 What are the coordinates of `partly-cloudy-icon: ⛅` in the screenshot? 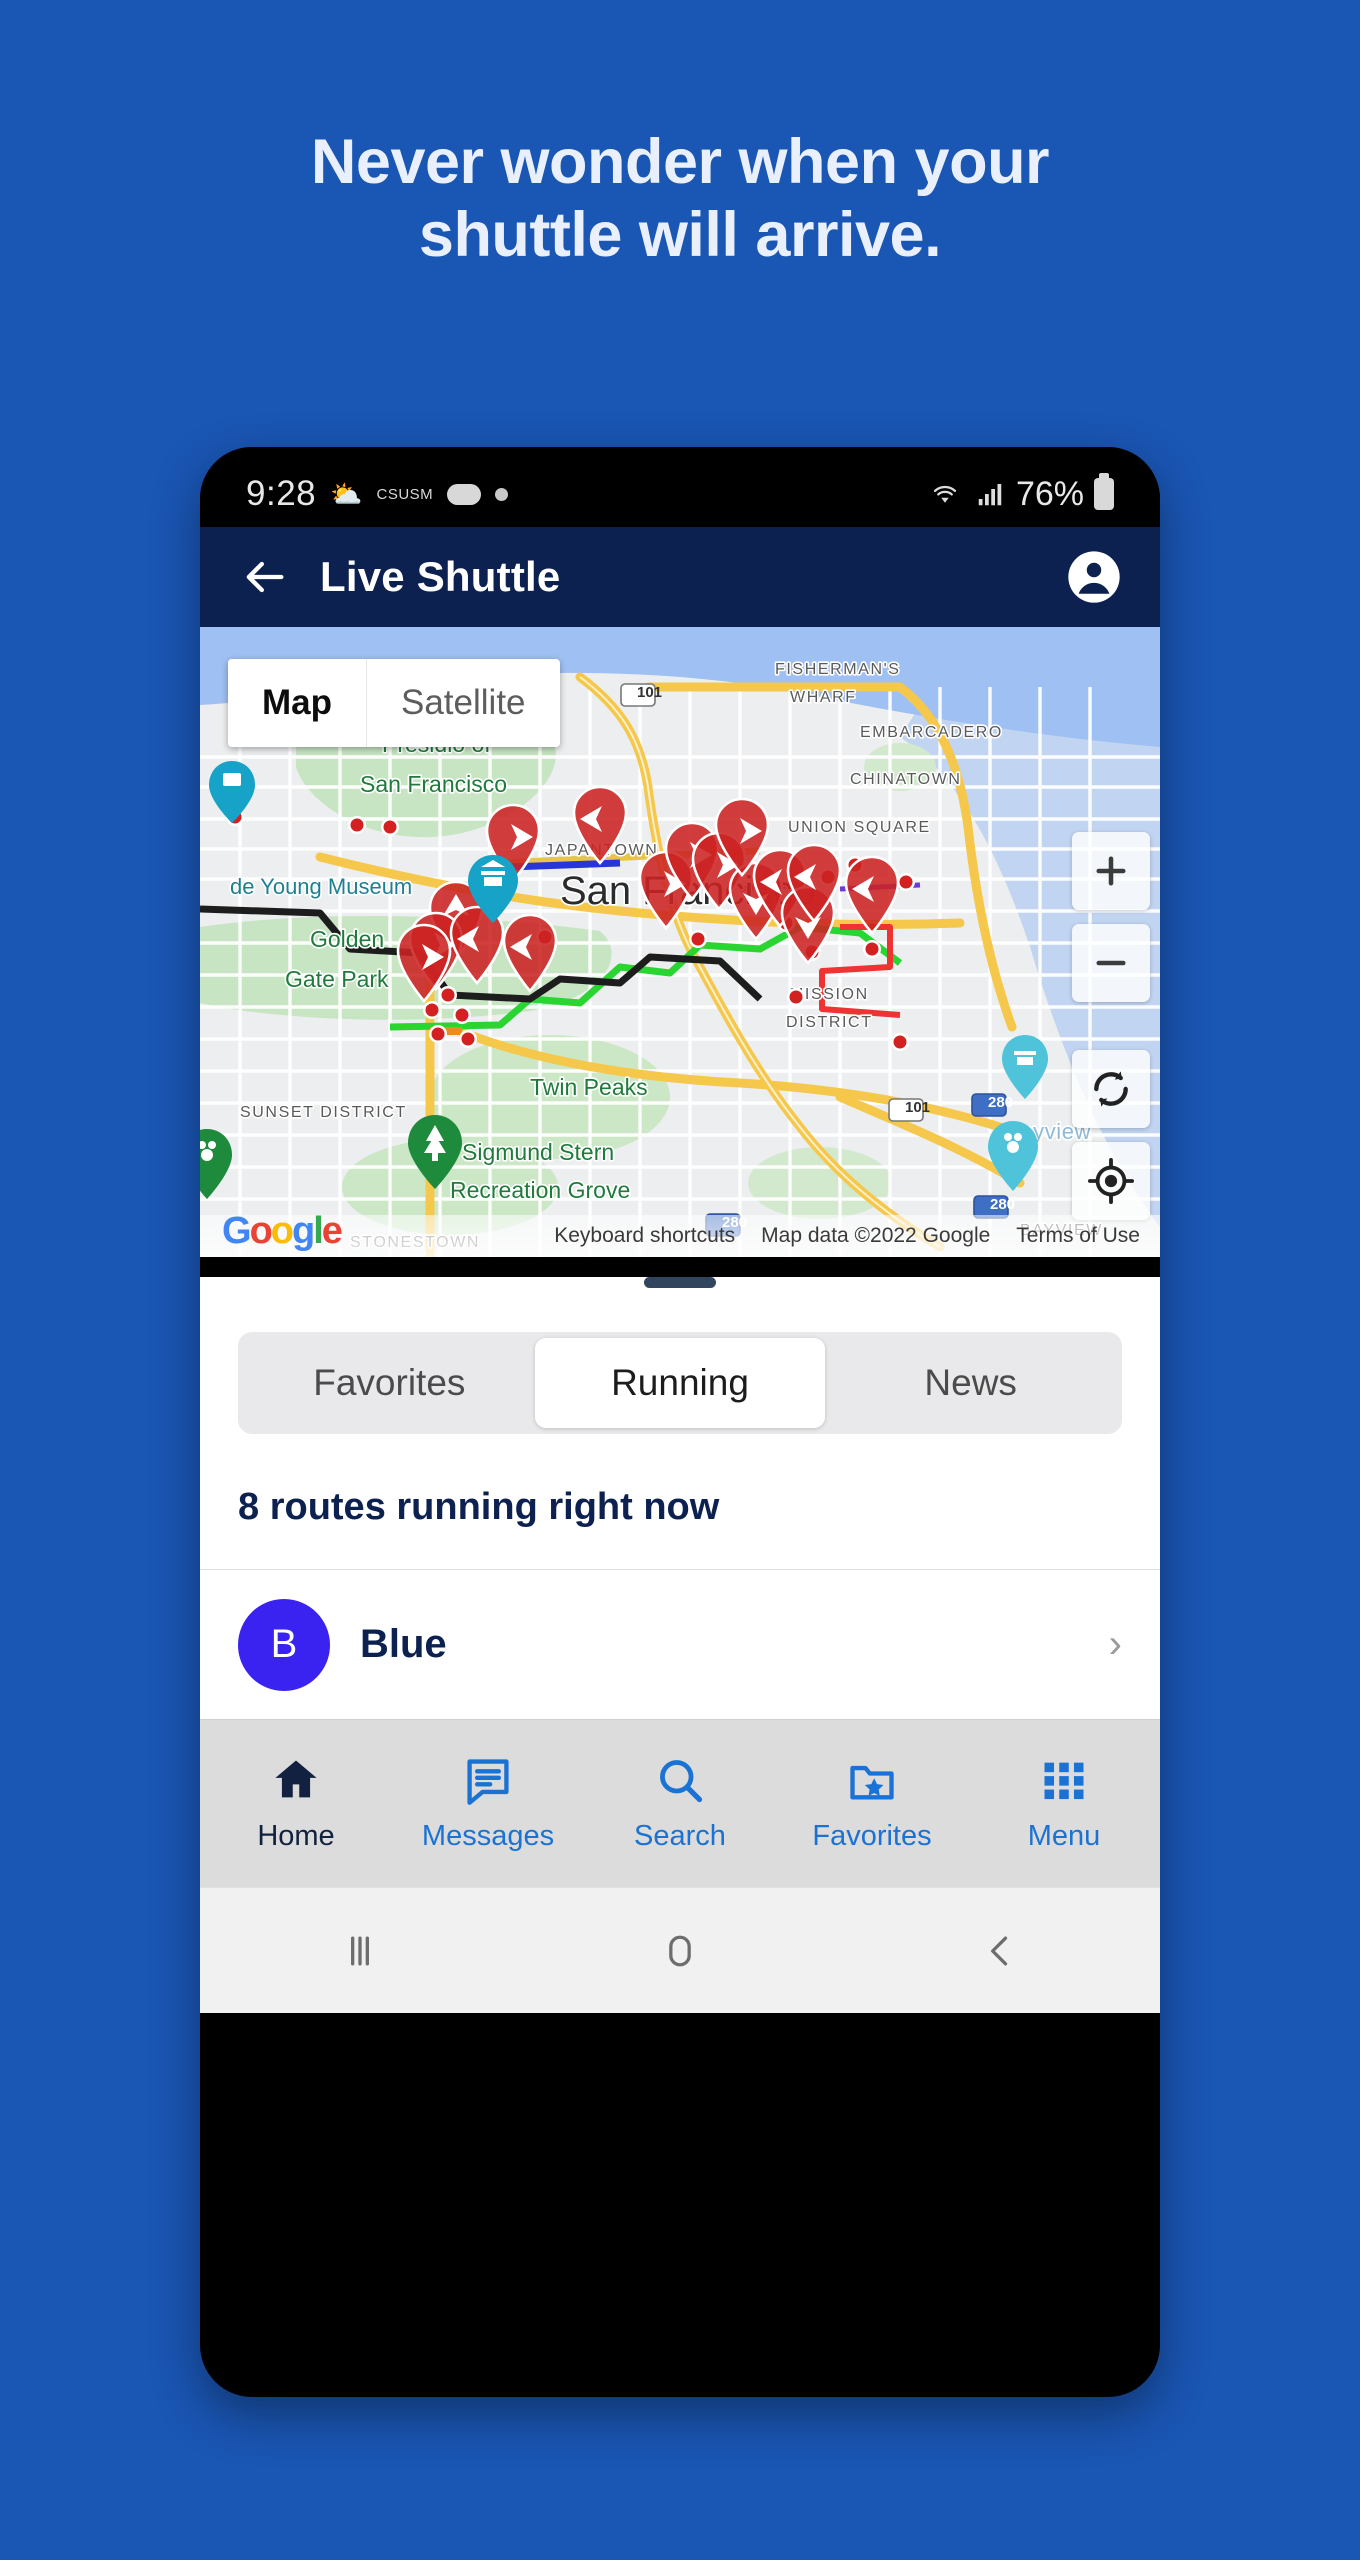 It's located at (346, 494).